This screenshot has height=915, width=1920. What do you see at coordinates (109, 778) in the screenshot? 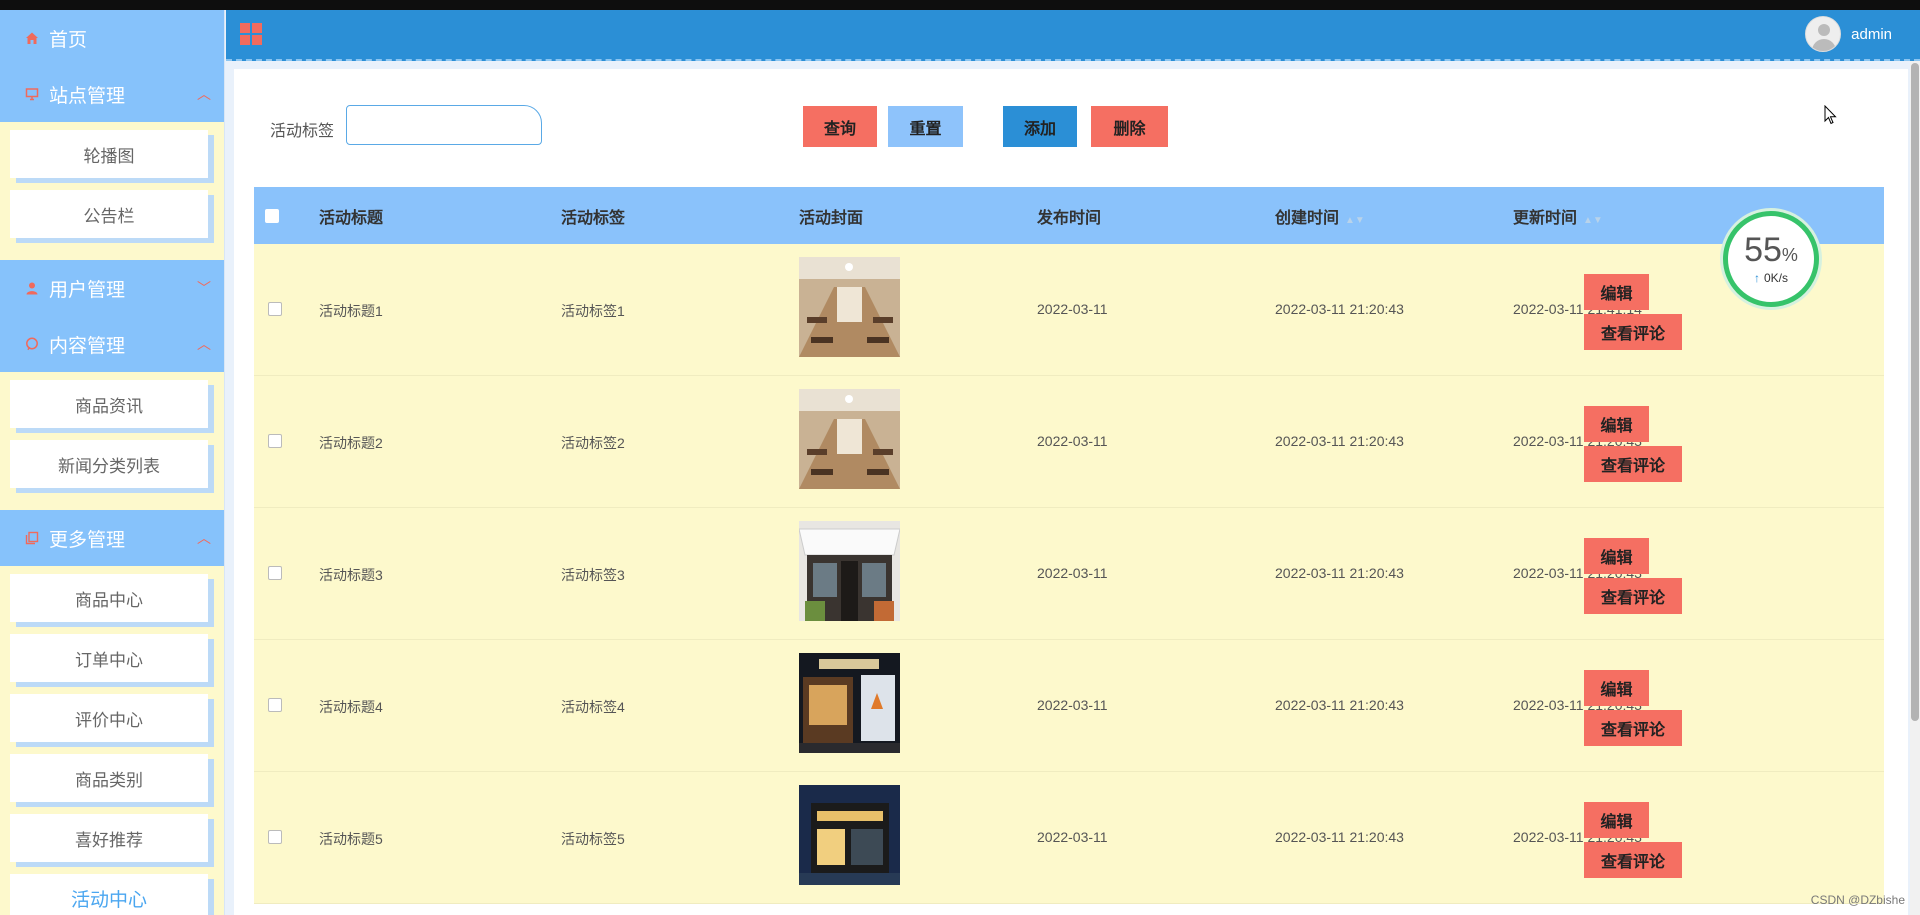
I see `sidebar-item-product-category: 商品类别` at bounding box center [109, 778].